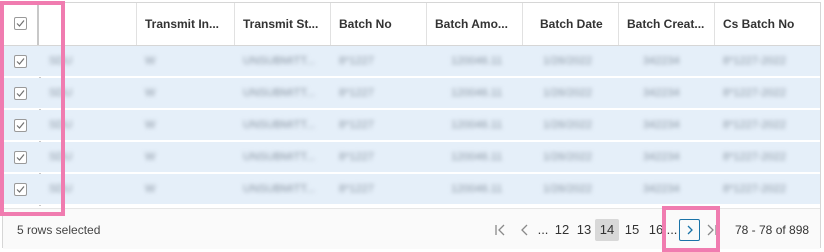  Describe the element at coordinates (656, 230) in the screenshot. I see `page-button-16: 16` at that location.